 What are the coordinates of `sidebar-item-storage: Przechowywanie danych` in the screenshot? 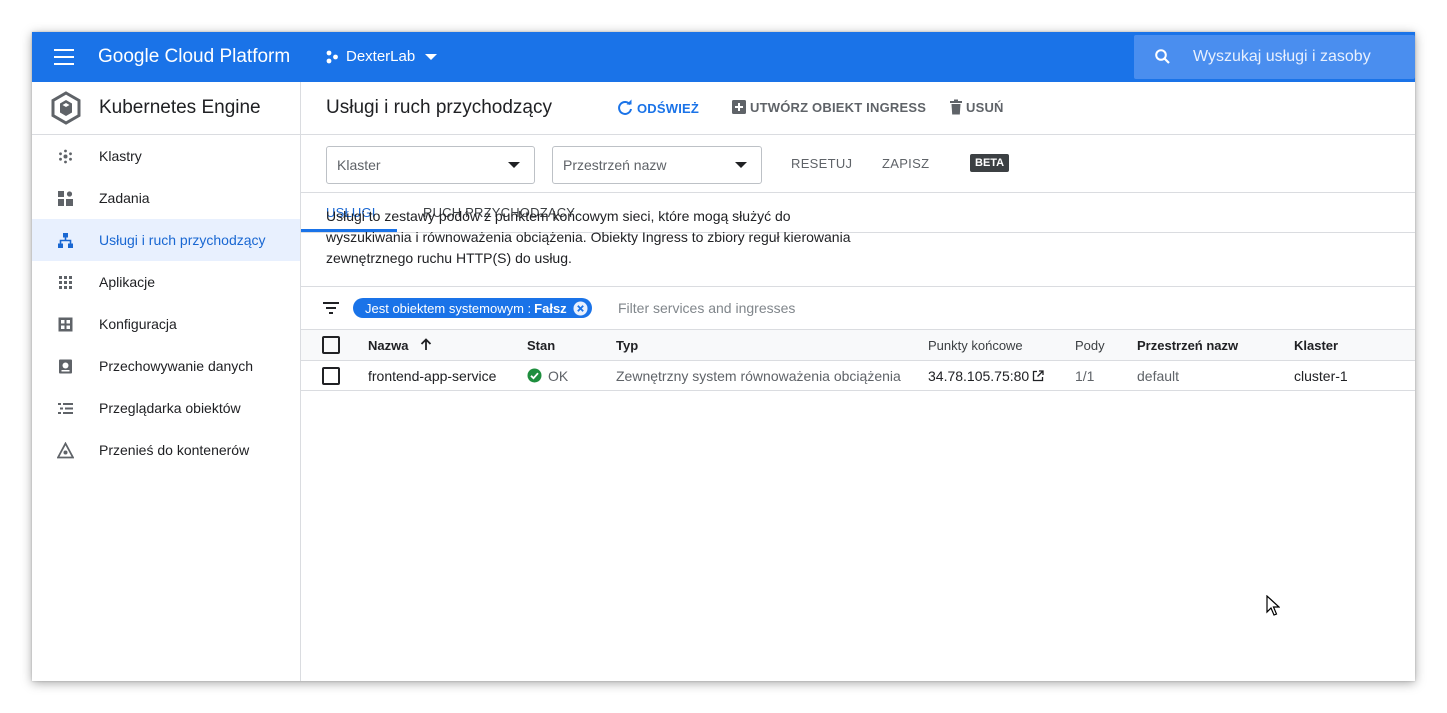 It's located at (166, 366).